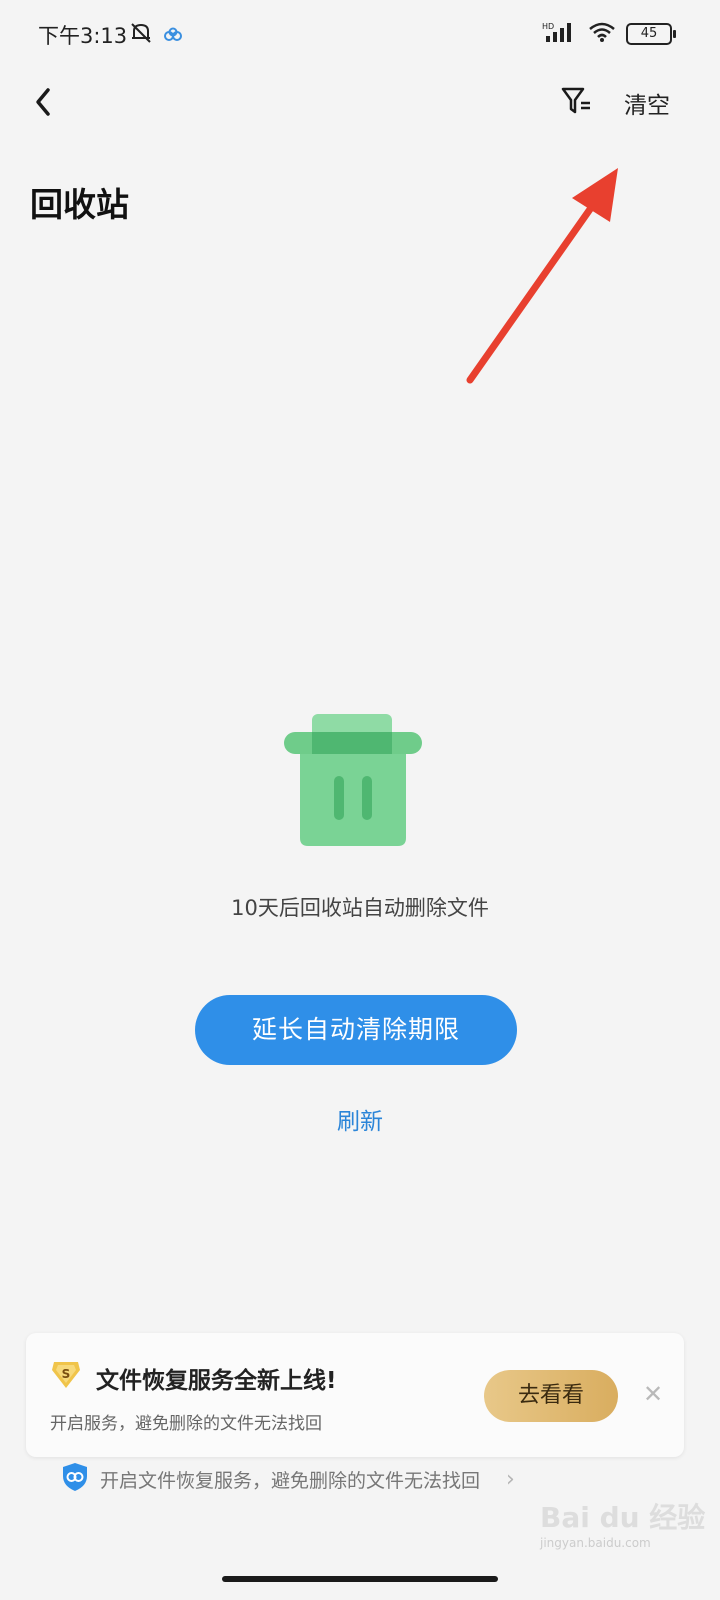 The width and height of the screenshot is (720, 1600). I want to click on chevron-right-icon: ›, so click(510, 1479).